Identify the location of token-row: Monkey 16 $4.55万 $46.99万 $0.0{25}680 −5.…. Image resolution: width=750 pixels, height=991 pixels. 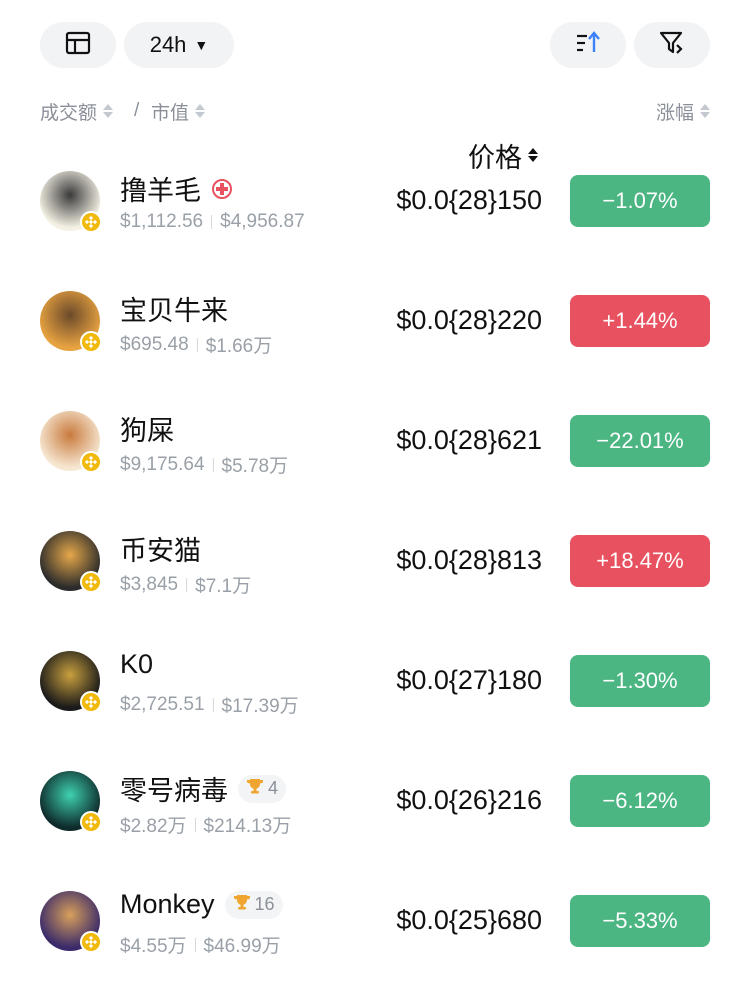
(375, 921).